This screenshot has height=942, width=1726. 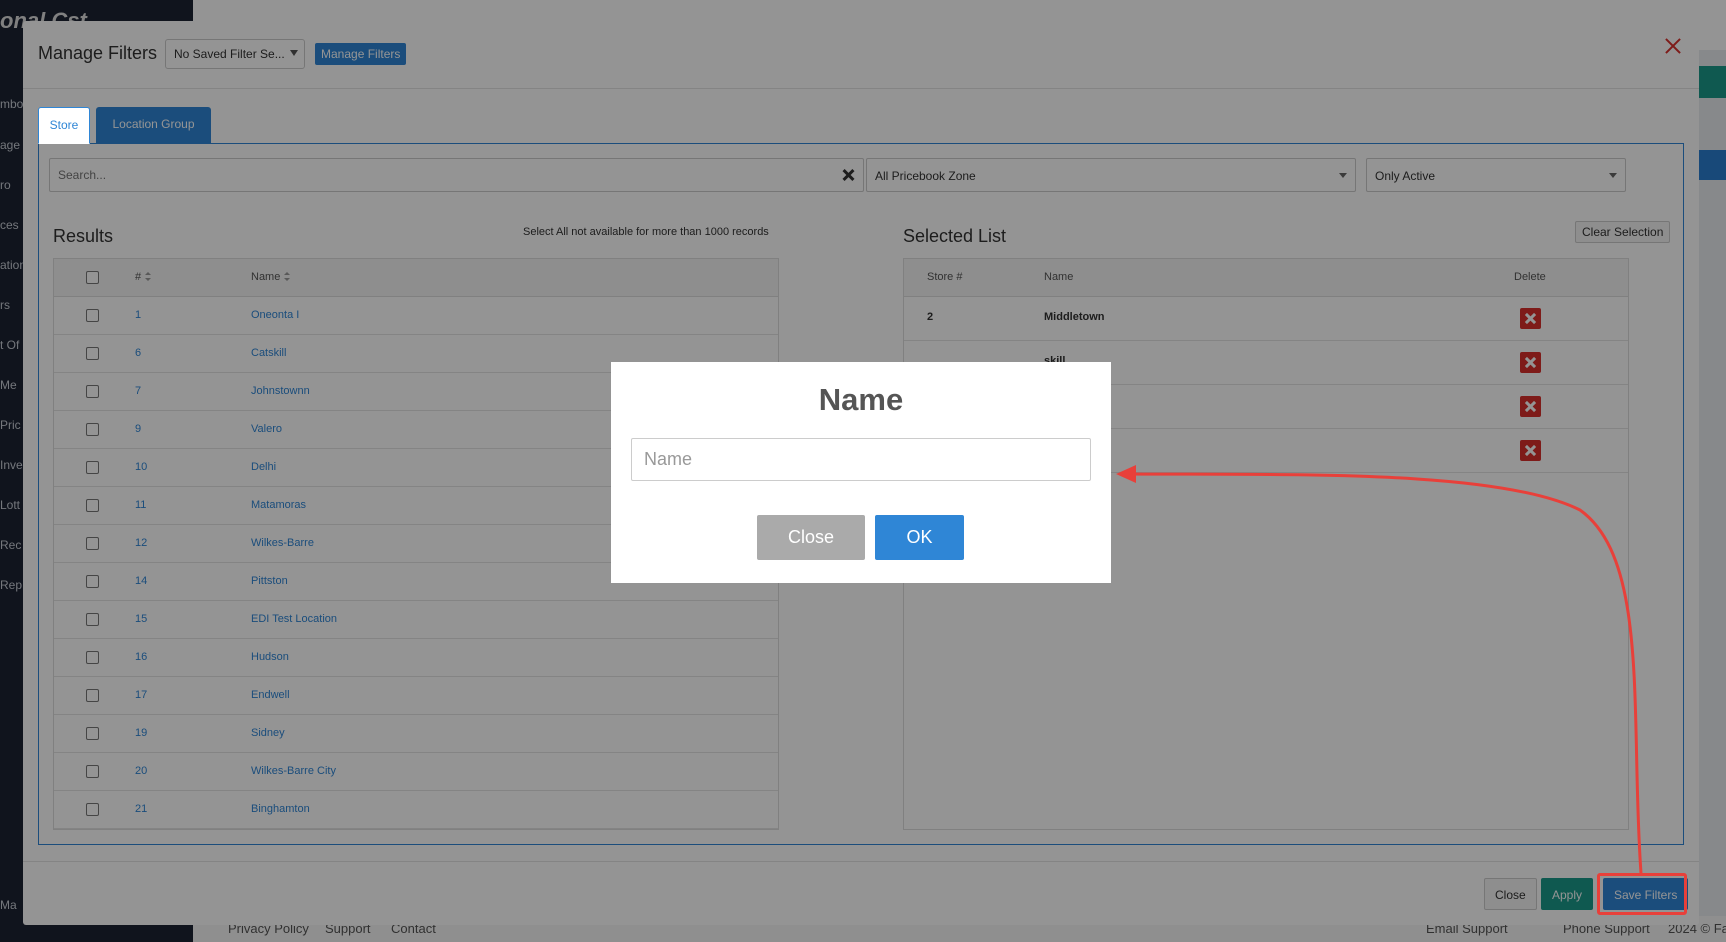 I want to click on prompt-ok-button: OK, so click(x=919, y=537).